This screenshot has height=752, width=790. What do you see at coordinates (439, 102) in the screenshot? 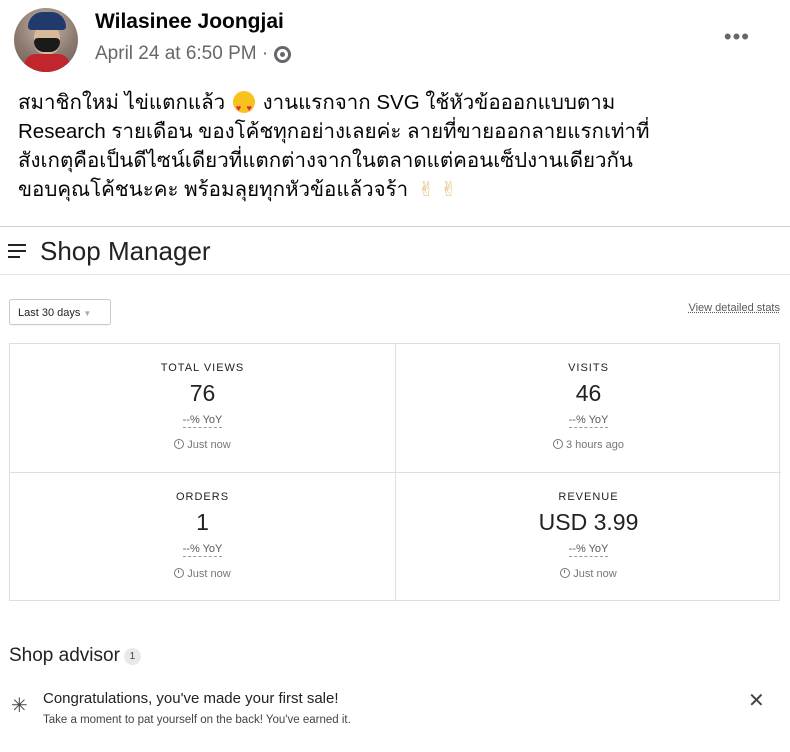
I see `post-line-1-post: งานแรกจาก SVG ใช้หัวข้อออกแบบตาม` at bounding box center [439, 102].